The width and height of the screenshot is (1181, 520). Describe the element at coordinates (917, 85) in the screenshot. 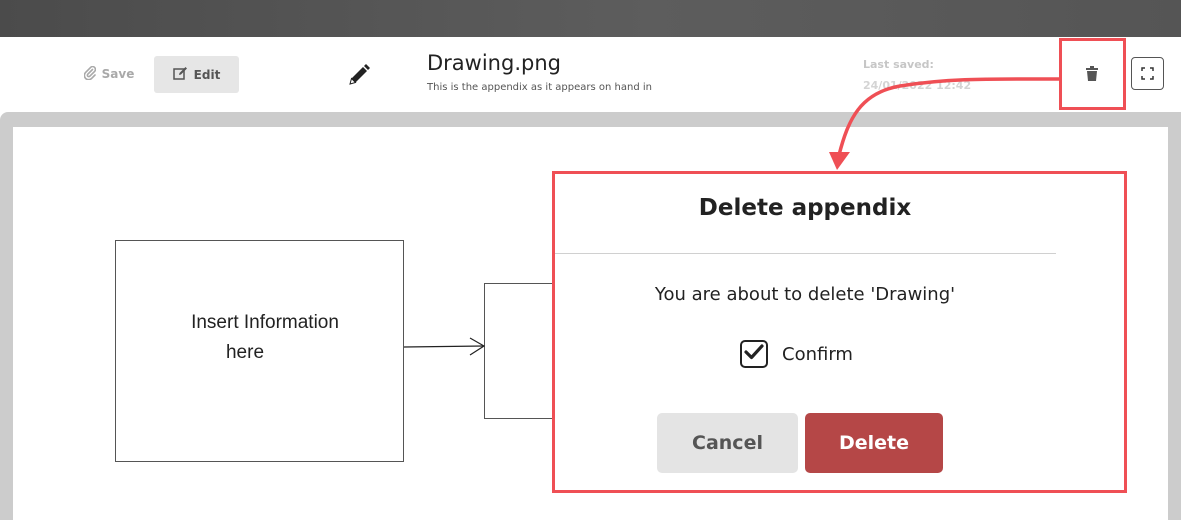

I see `last-saved-value: 24/01/2022 12:42` at that location.